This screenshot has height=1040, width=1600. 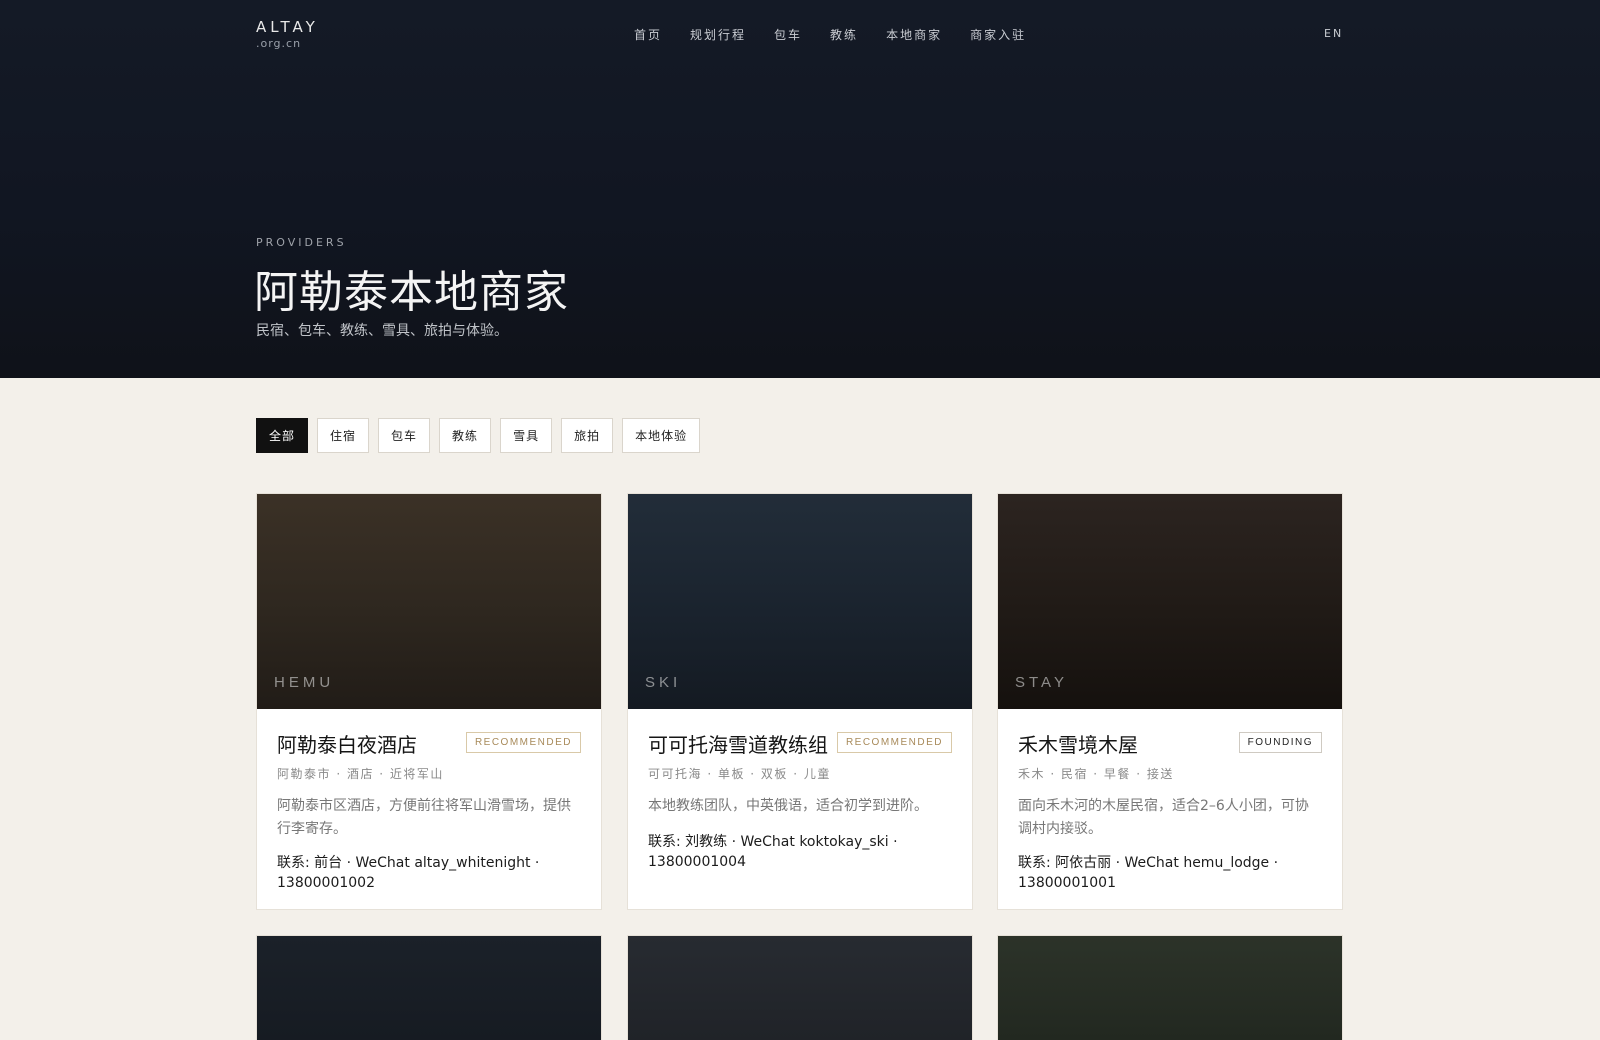 What do you see at coordinates (1170, 601) in the screenshot?
I see `card-image: STAY` at bounding box center [1170, 601].